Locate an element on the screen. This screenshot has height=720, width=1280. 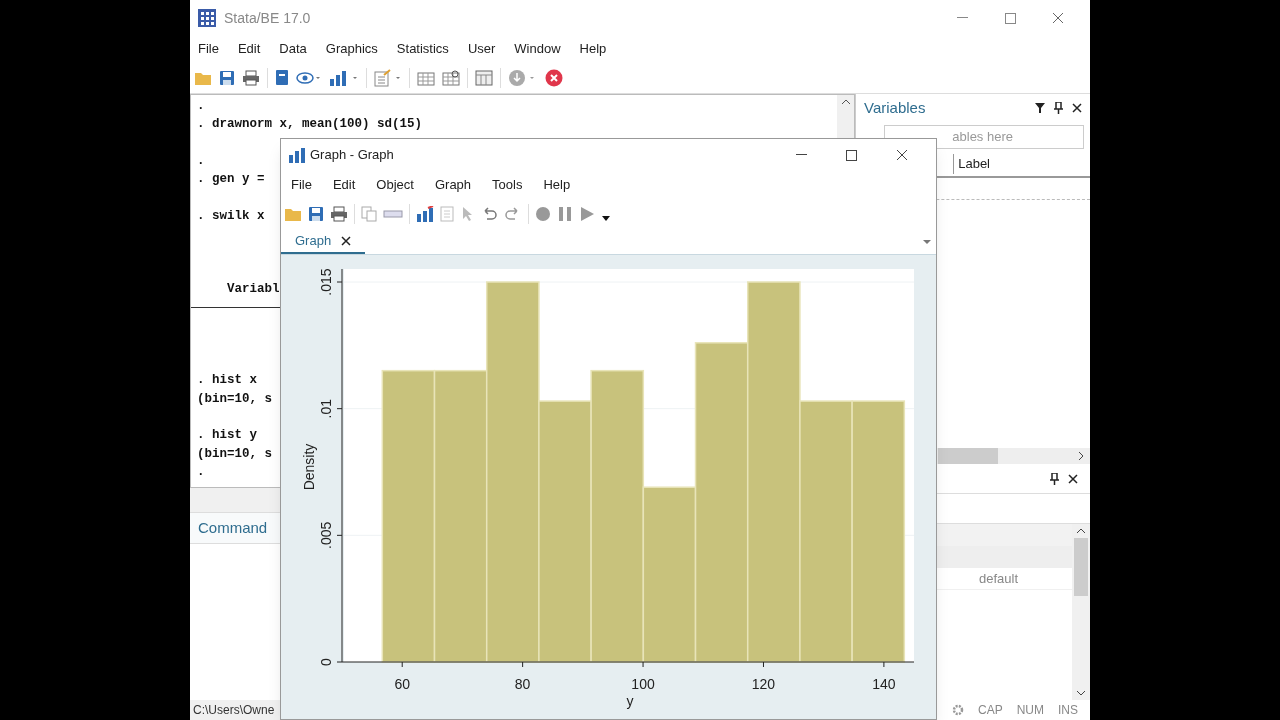
menu-item: Data is located at coordinates (293, 49).